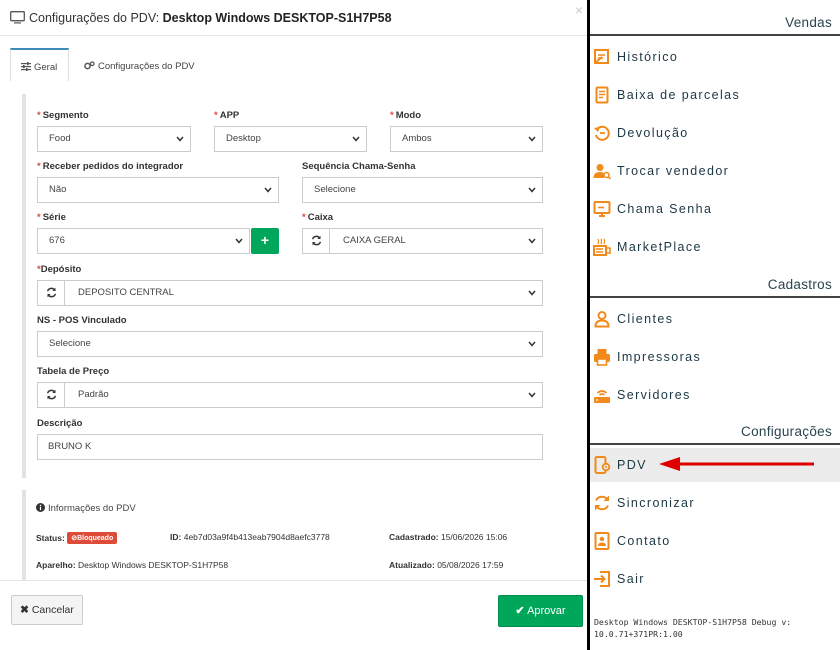 This screenshot has height=650, width=840. Describe the element at coordinates (290, 395) in the screenshot. I see `tabela-preco-select: Padrão` at that location.